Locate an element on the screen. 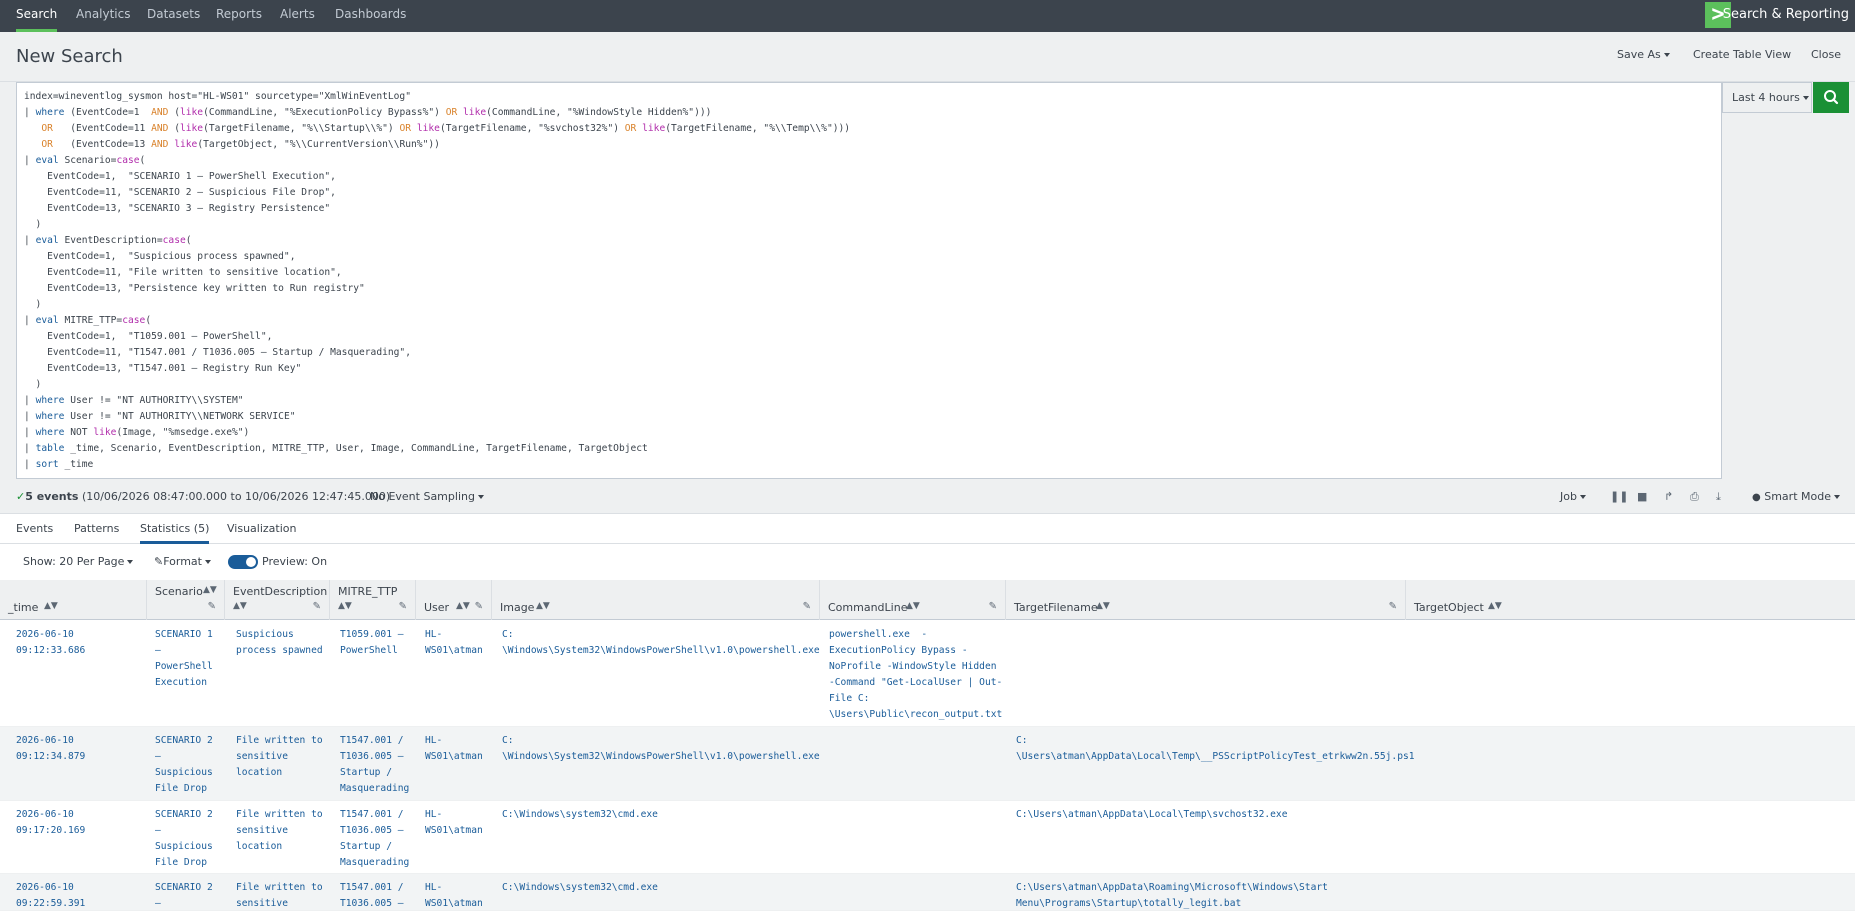 The width and height of the screenshot is (1855, 911). column-header-scenario: Scenario ▲▼ ✎ is located at coordinates (186, 600).